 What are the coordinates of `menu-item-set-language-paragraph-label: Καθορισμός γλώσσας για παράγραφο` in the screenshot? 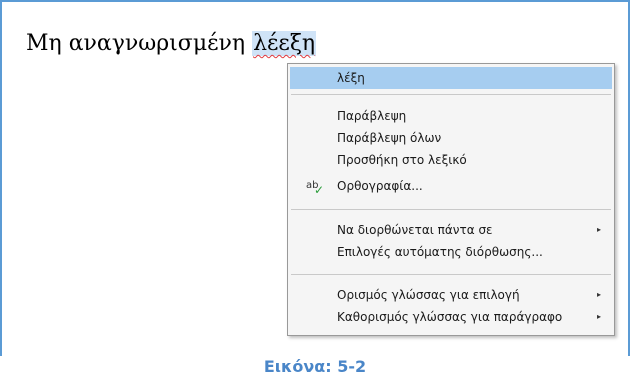 It's located at (450, 317).